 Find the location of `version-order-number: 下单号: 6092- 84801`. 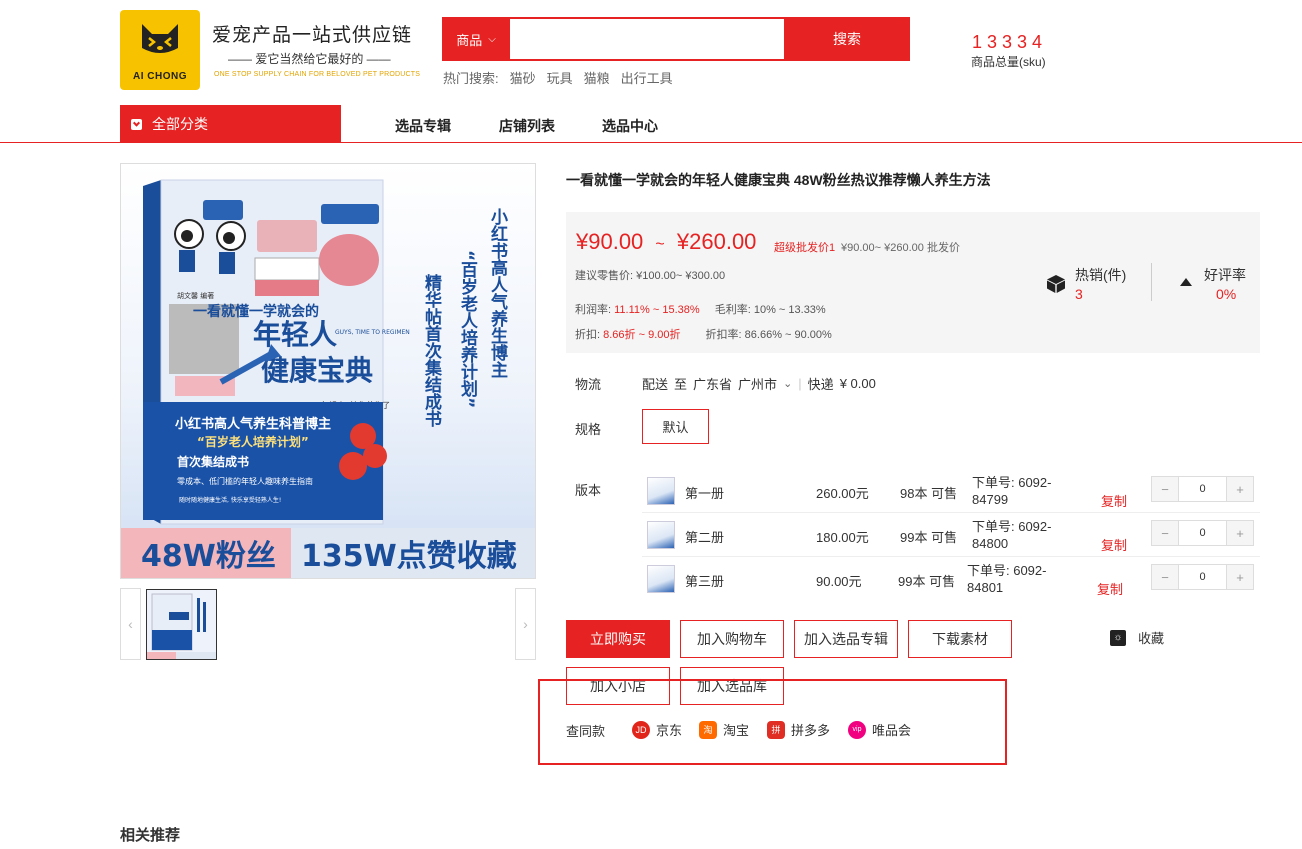

version-order-number: 下单号: 6092- 84801 is located at coordinates (1022, 579).